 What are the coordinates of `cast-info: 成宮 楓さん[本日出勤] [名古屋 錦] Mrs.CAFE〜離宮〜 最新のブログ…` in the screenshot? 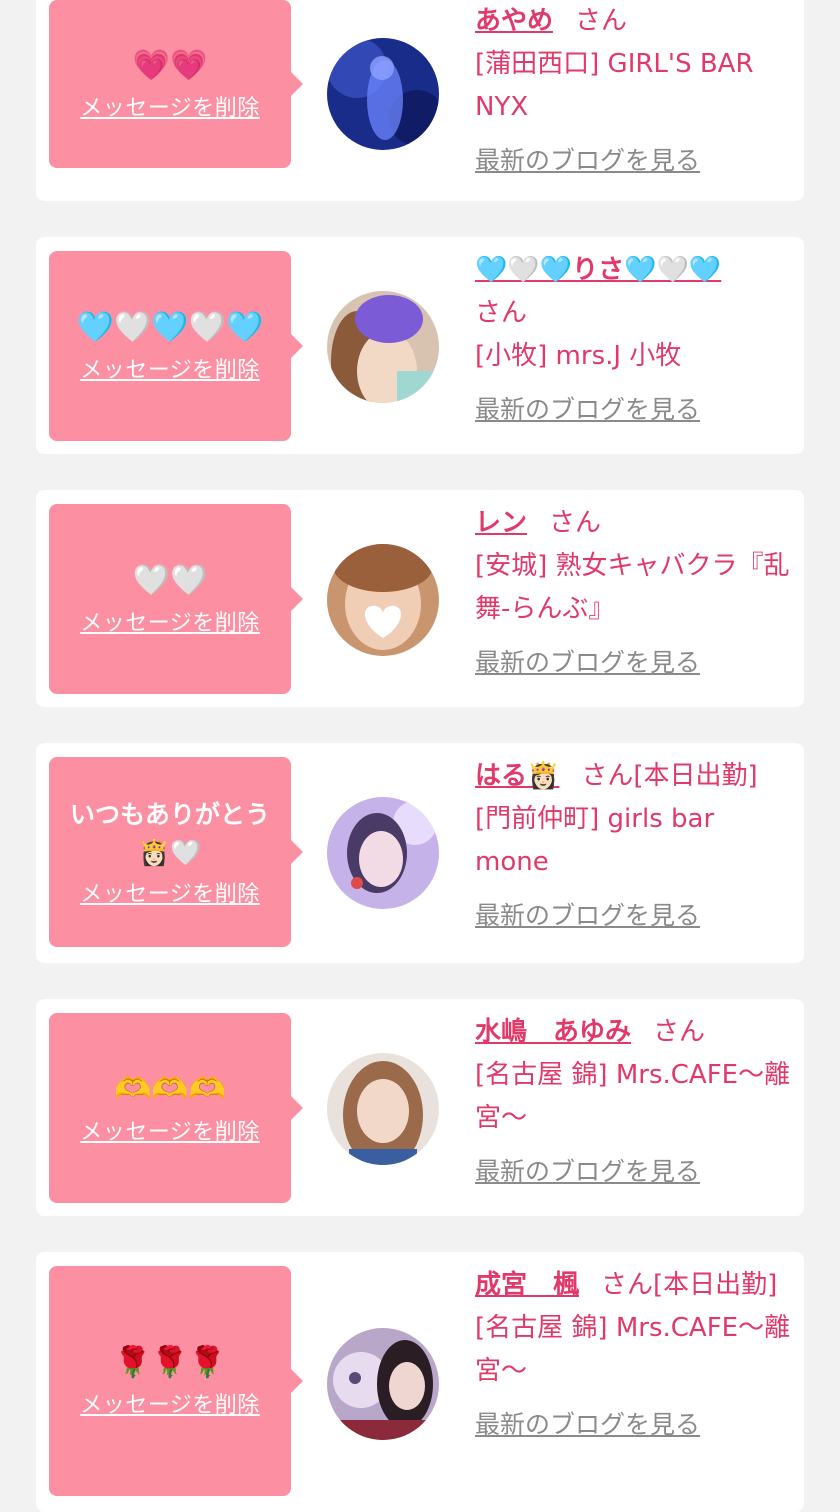 It's located at (635, 1355).